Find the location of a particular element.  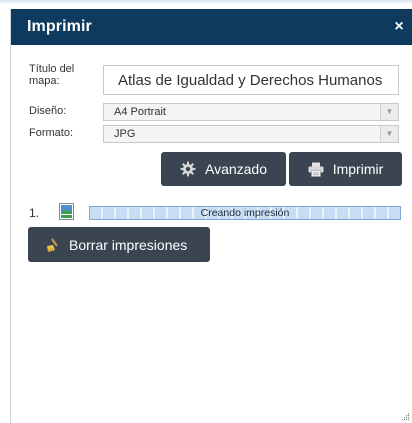

advanced-button-label: Avanzado is located at coordinates (235, 169).